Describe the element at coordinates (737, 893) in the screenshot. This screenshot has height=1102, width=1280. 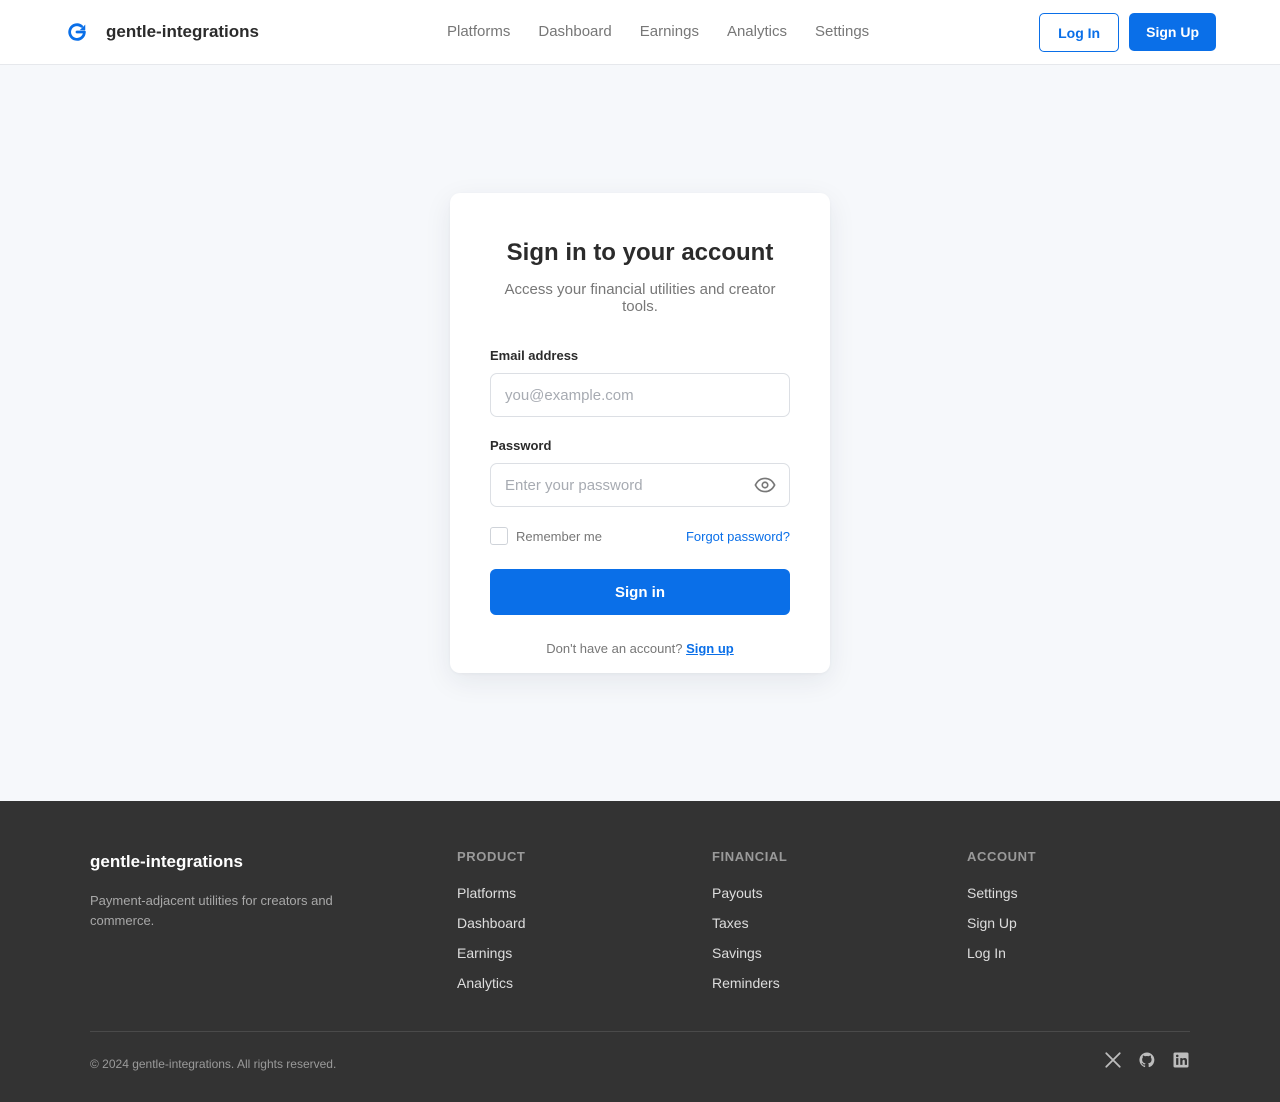
I see `footer-link-payouts: Payouts` at that location.